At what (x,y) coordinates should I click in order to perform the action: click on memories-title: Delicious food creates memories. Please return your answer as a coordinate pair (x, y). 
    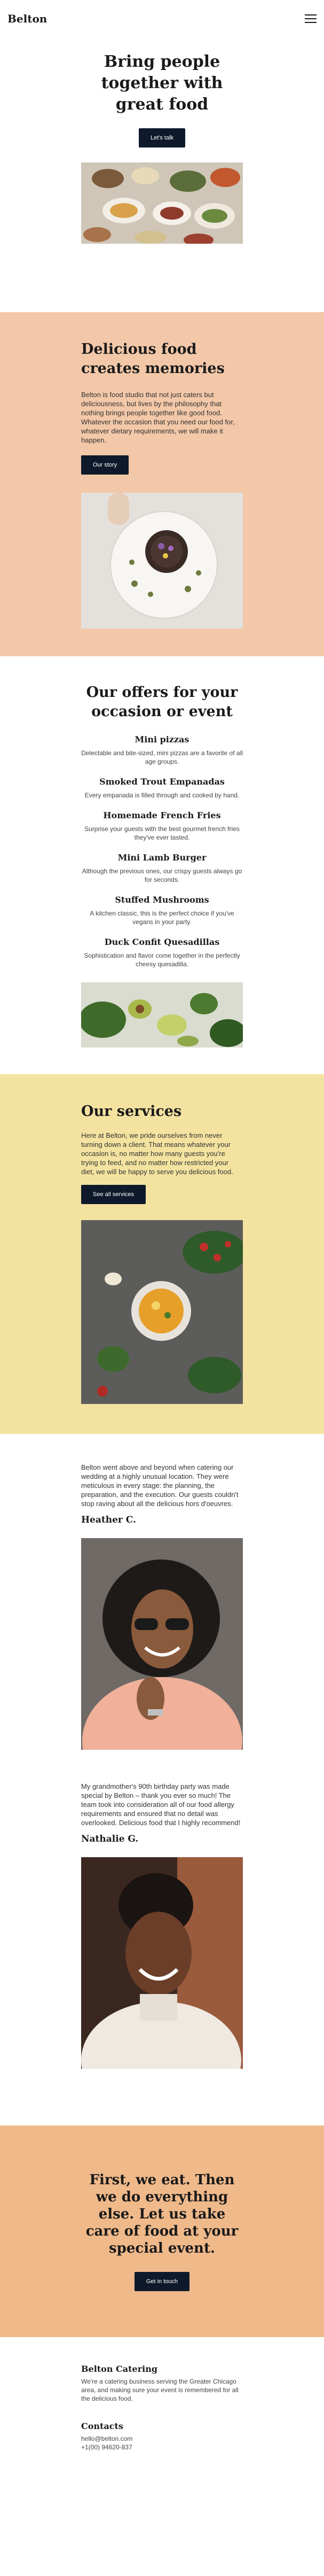
    Looking at the image, I should click on (153, 359).